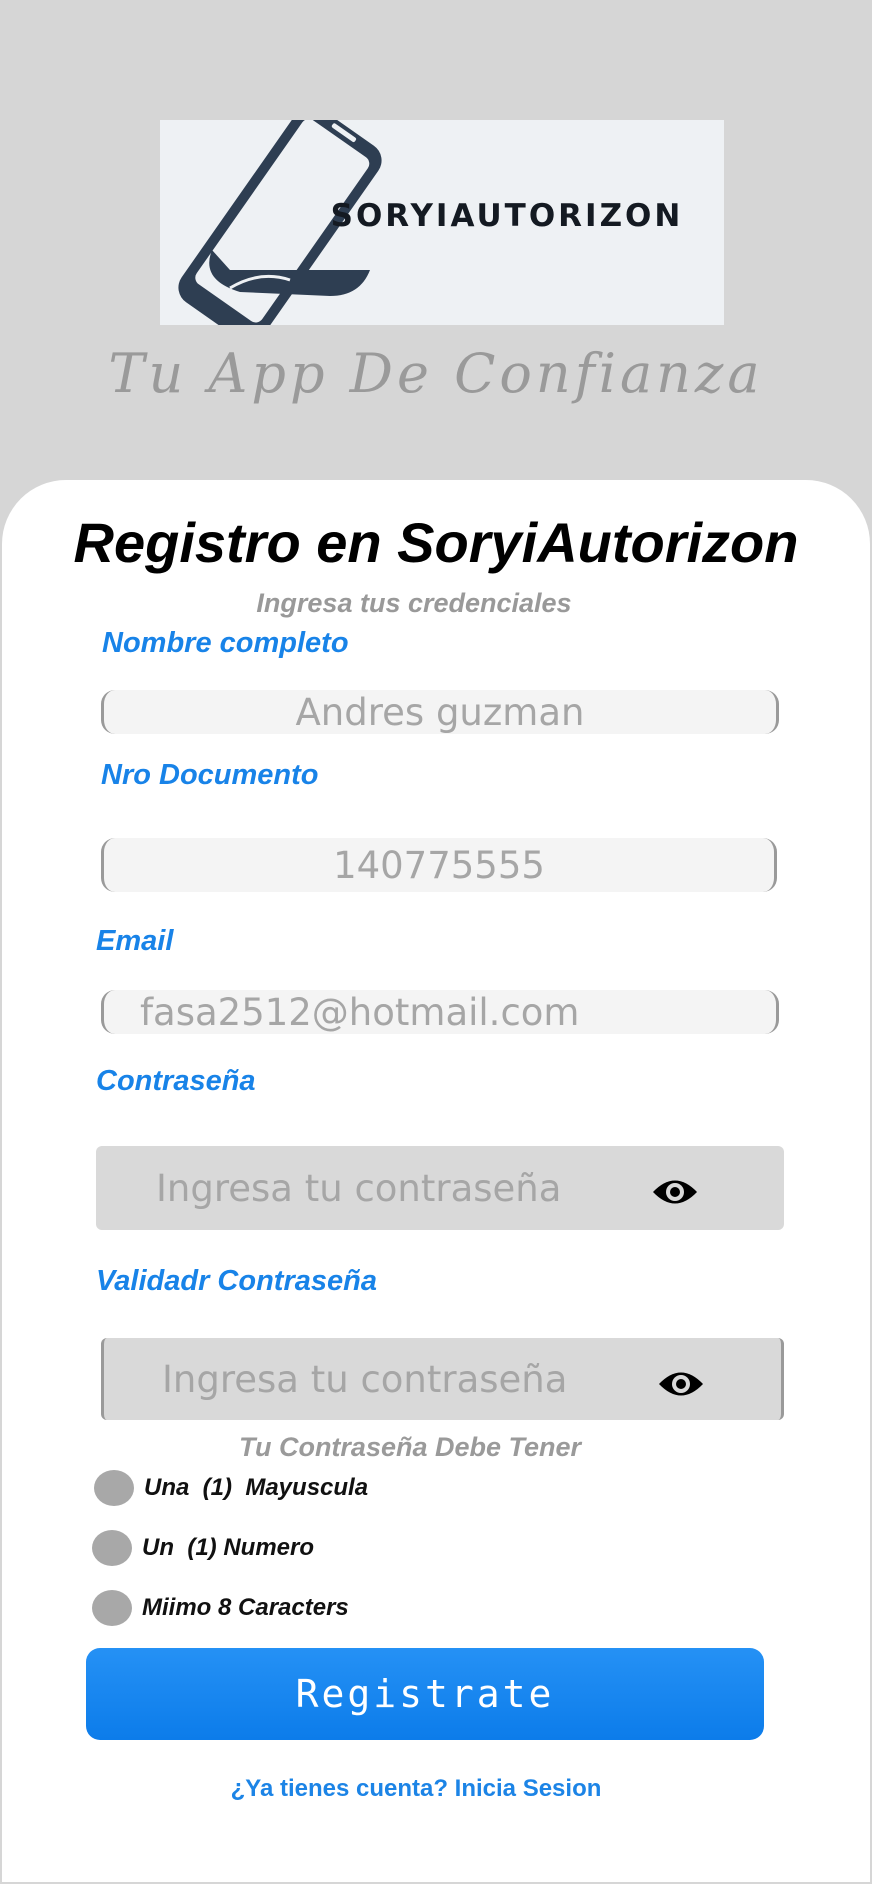  Describe the element at coordinates (416, 1789) in the screenshot. I see `login-link: ¿Ya tienes cuenta? Inicia Sesion` at that location.